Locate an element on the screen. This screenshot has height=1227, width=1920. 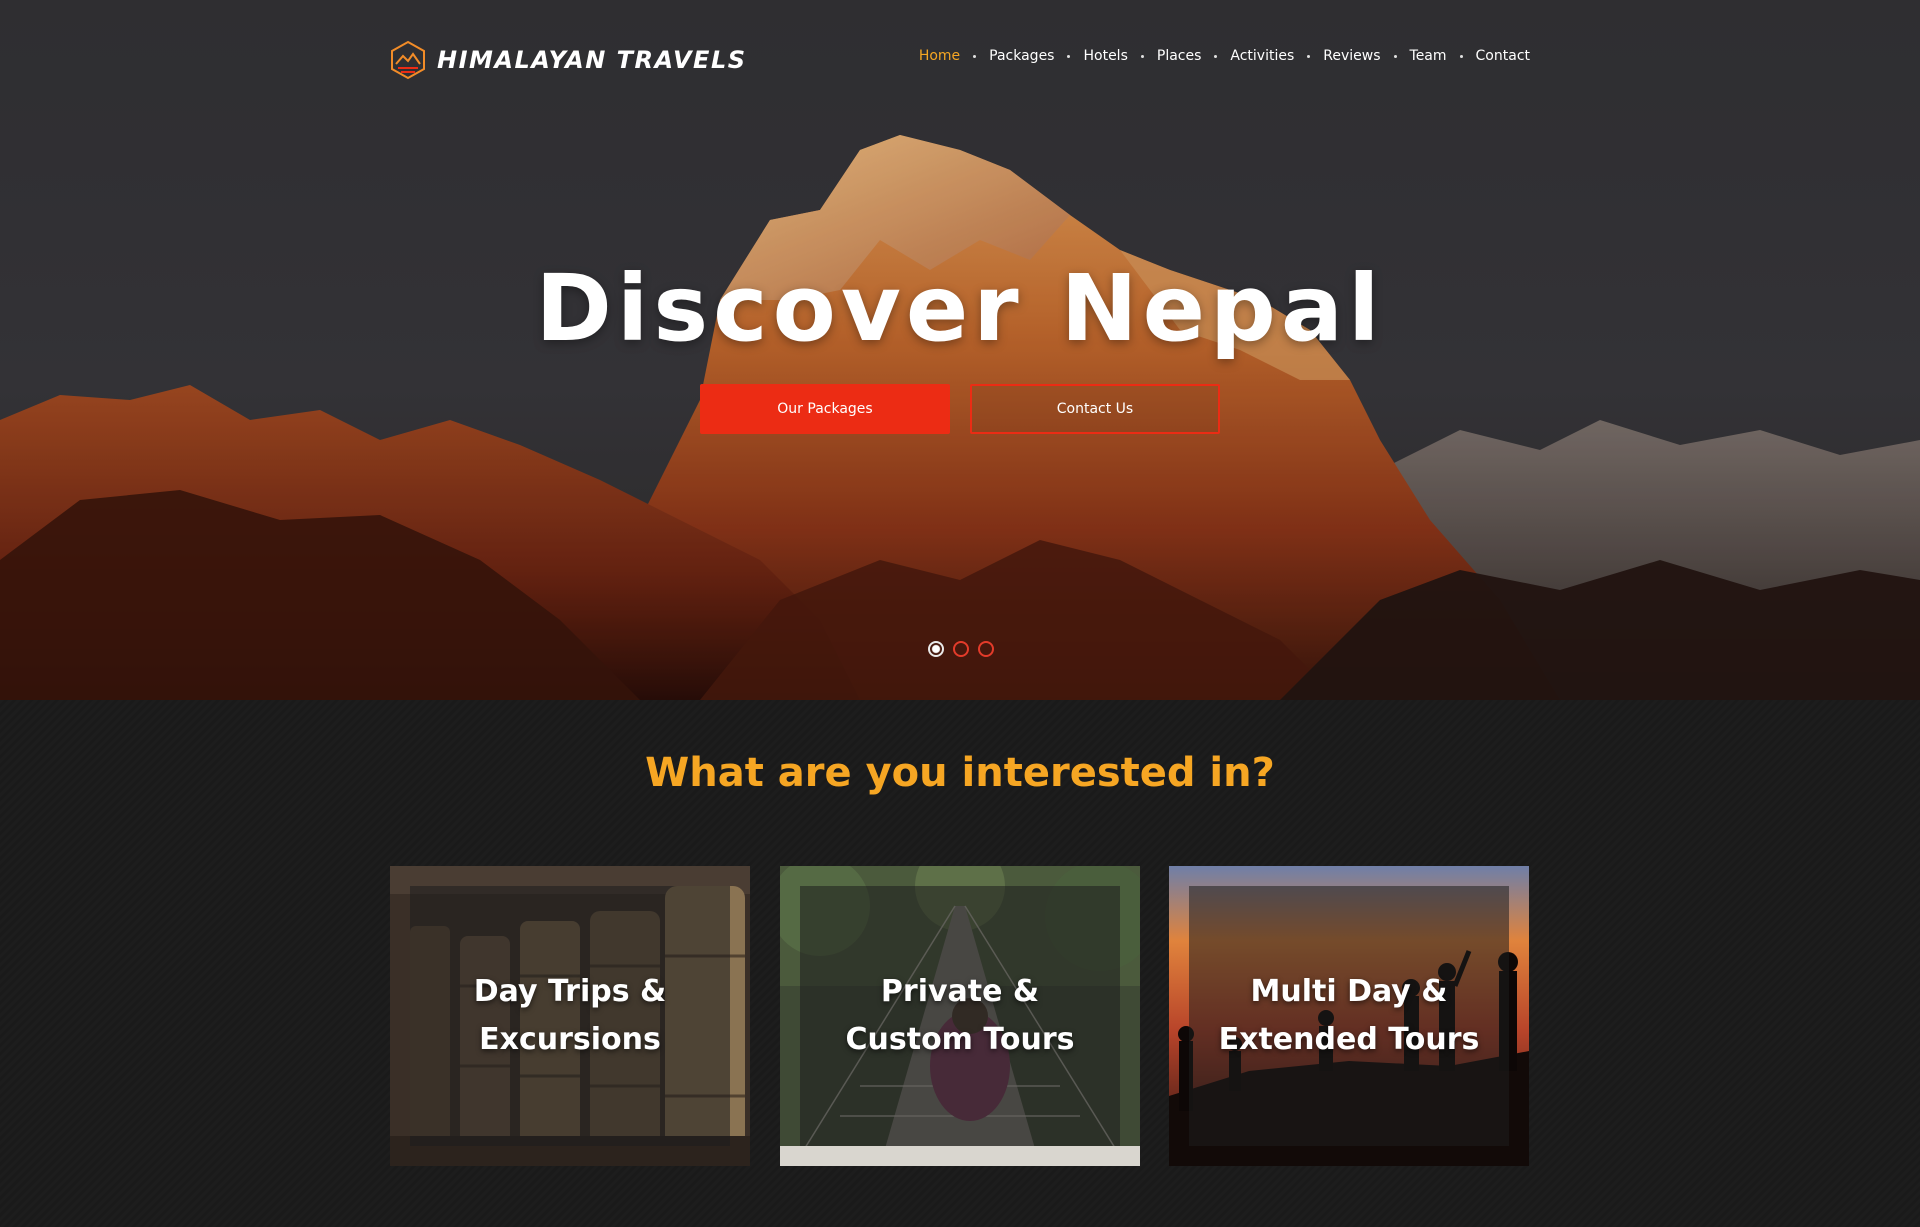
card-multi-day-tours: Multi Day & Extended Tours is located at coordinates (1349, 1016).